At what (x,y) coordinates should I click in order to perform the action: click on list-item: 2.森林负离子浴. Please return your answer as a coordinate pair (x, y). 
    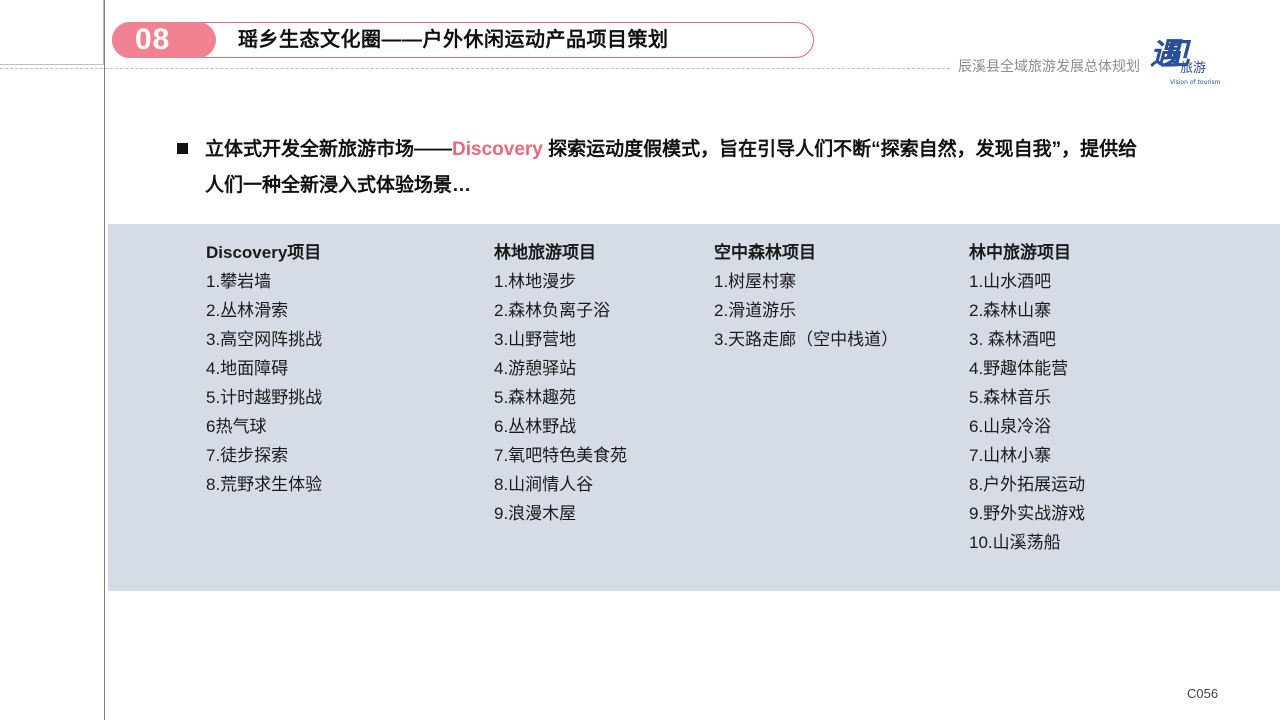
    Looking at the image, I should click on (552, 310).